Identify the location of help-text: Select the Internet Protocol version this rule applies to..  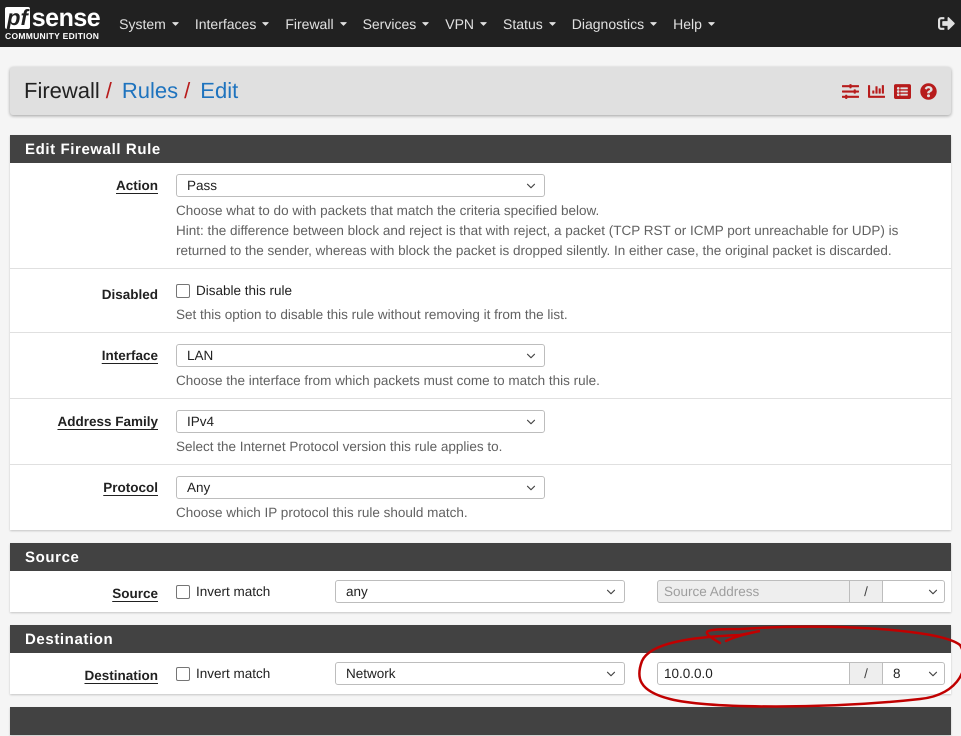
(340, 447).